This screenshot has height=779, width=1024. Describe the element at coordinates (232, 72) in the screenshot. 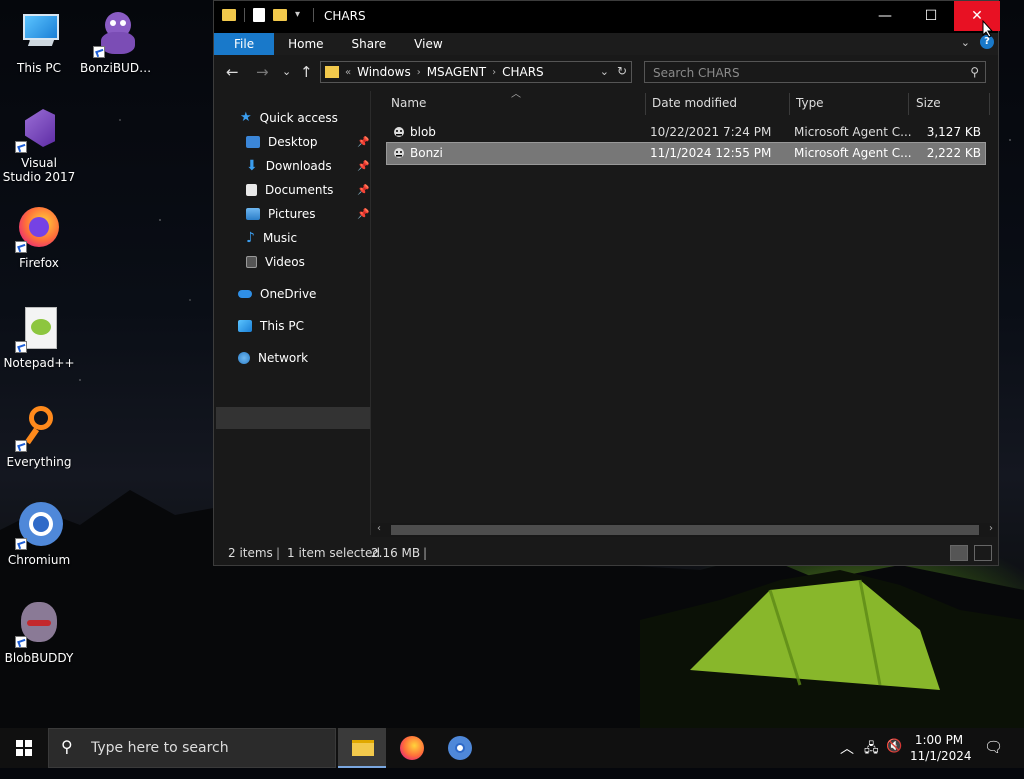

I see `back-arrow-icon: ←` at that location.